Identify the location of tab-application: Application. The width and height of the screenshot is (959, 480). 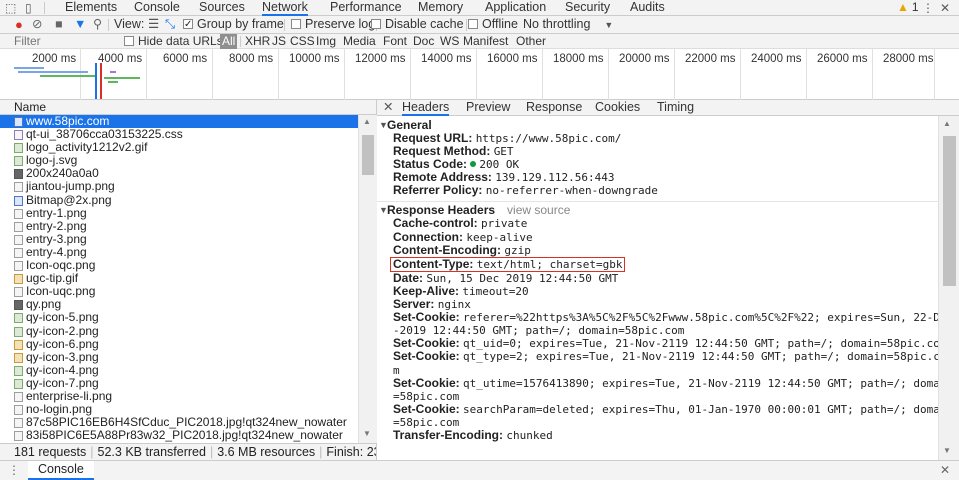
(515, 8).